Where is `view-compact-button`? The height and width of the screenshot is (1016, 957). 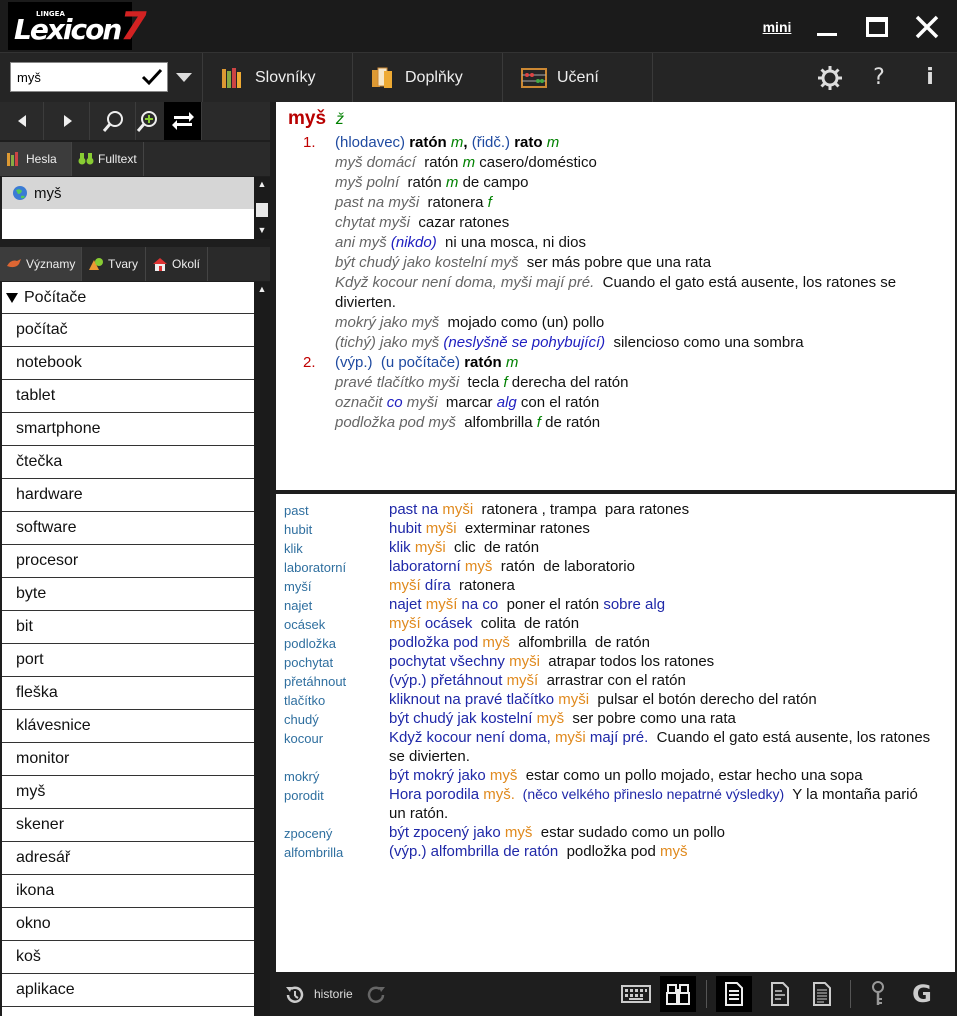 view-compact-button is located at coordinates (780, 994).